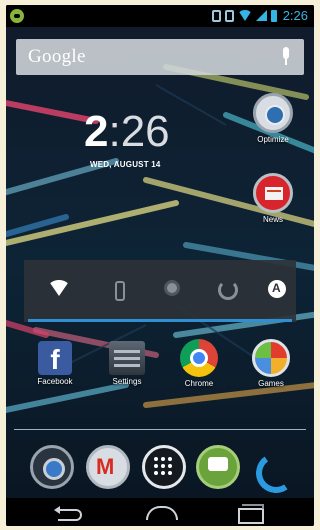 The width and height of the screenshot is (320, 530). Describe the element at coordinates (59, 291) in the screenshot. I see `wifi-toggle` at that location.